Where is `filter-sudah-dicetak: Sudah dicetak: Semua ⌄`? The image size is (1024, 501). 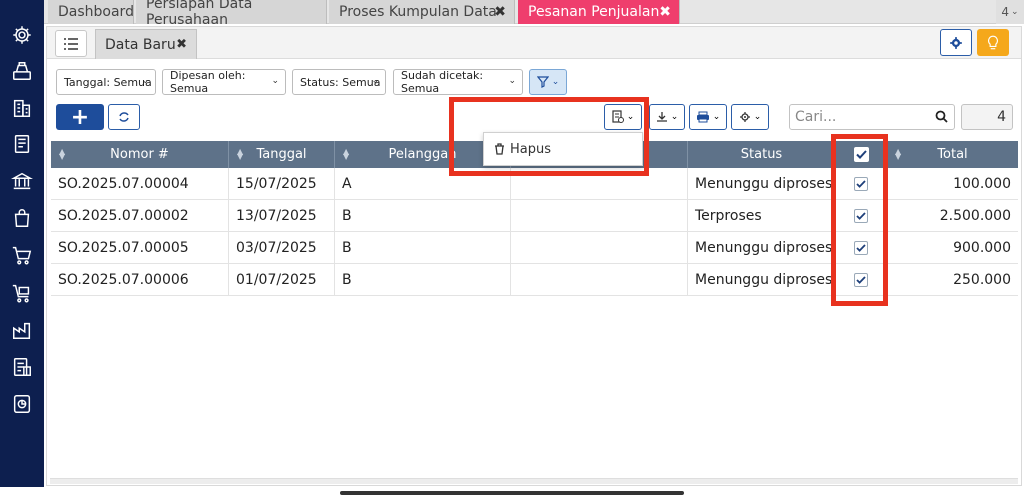
filter-sudah-dicetak: Sudah dicetak: Semua ⌄ is located at coordinates (458, 82).